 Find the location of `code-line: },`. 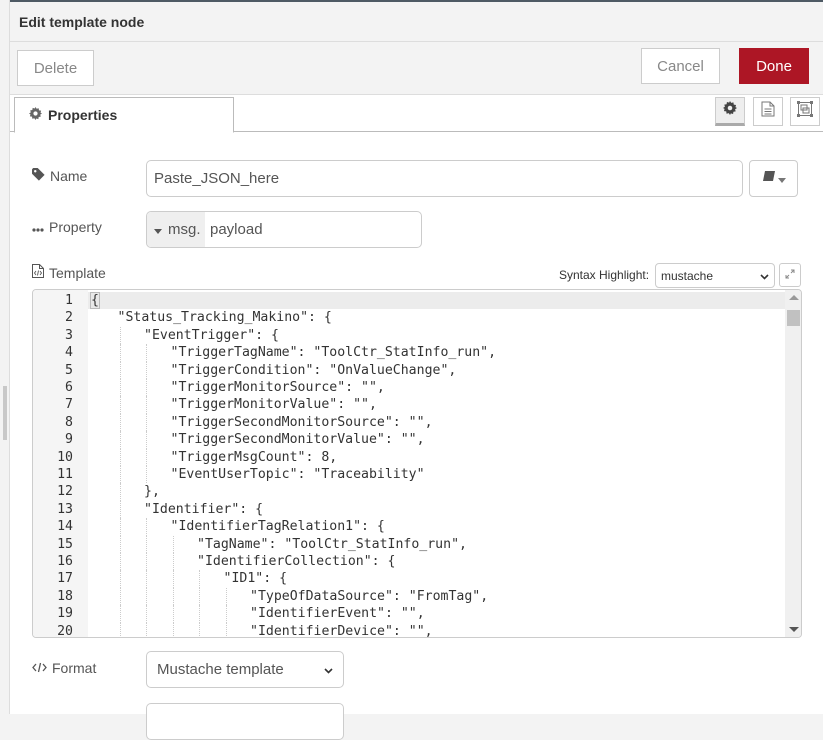

code-line: }, is located at coordinates (152, 492).